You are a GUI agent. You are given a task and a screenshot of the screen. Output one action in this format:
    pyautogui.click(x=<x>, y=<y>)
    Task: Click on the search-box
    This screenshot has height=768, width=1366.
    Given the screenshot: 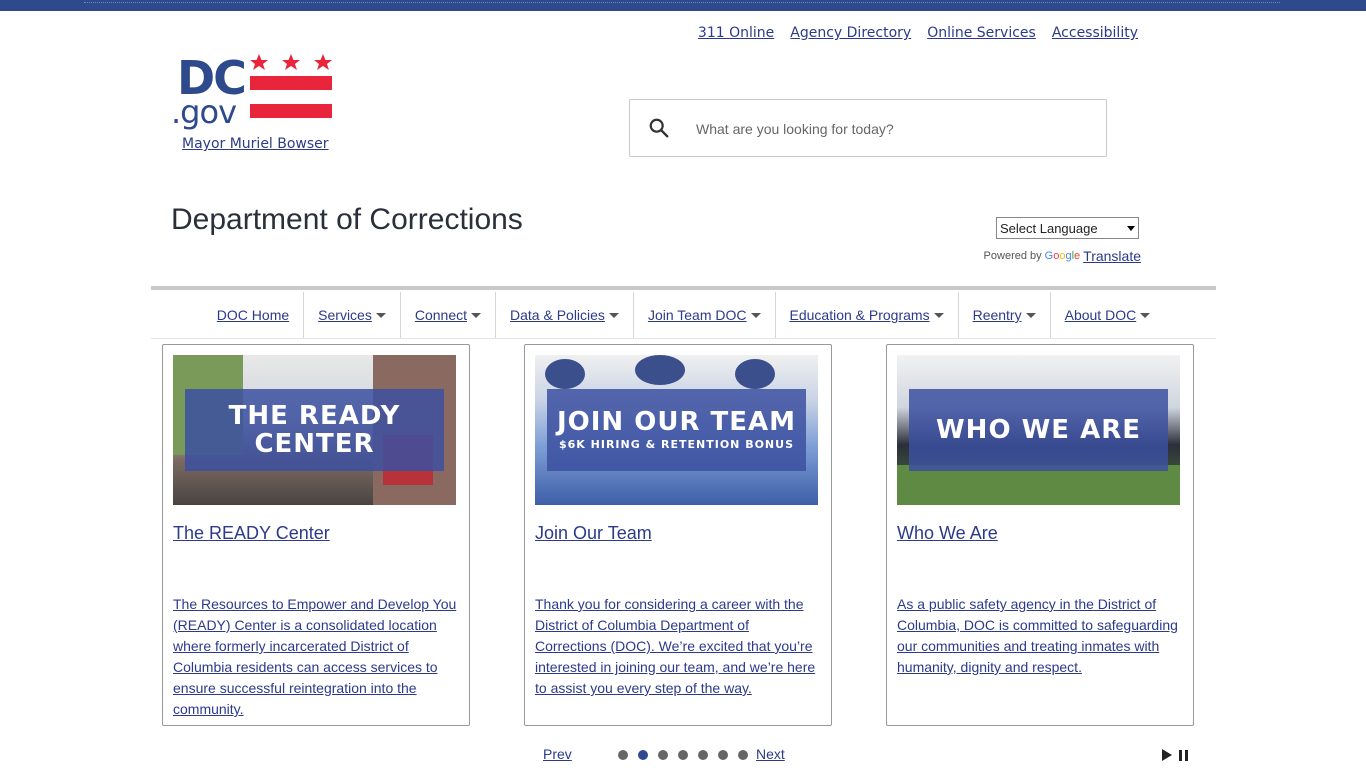 What is the action you would take?
    pyautogui.click(x=868, y=128)
    